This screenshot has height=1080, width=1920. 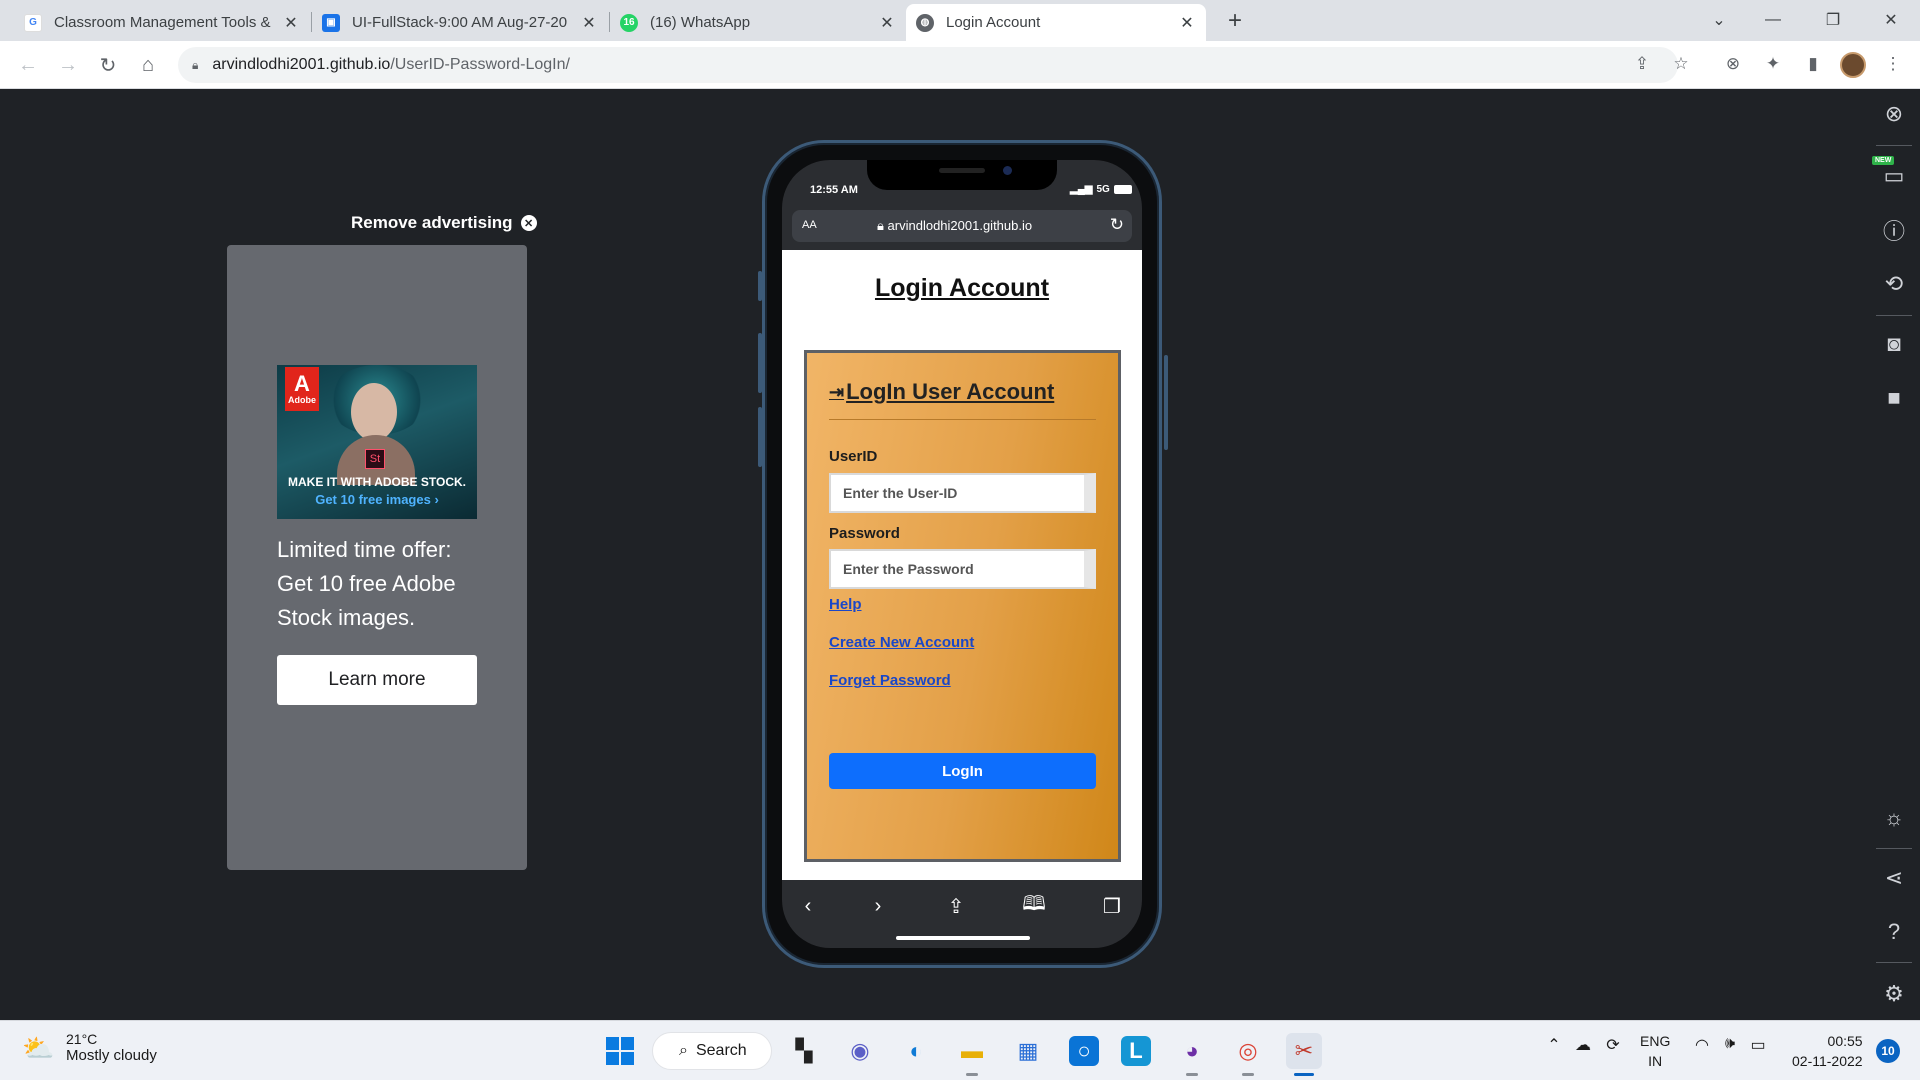 I want to click on notification-badge: 10, so click(x=1888, y=1051).